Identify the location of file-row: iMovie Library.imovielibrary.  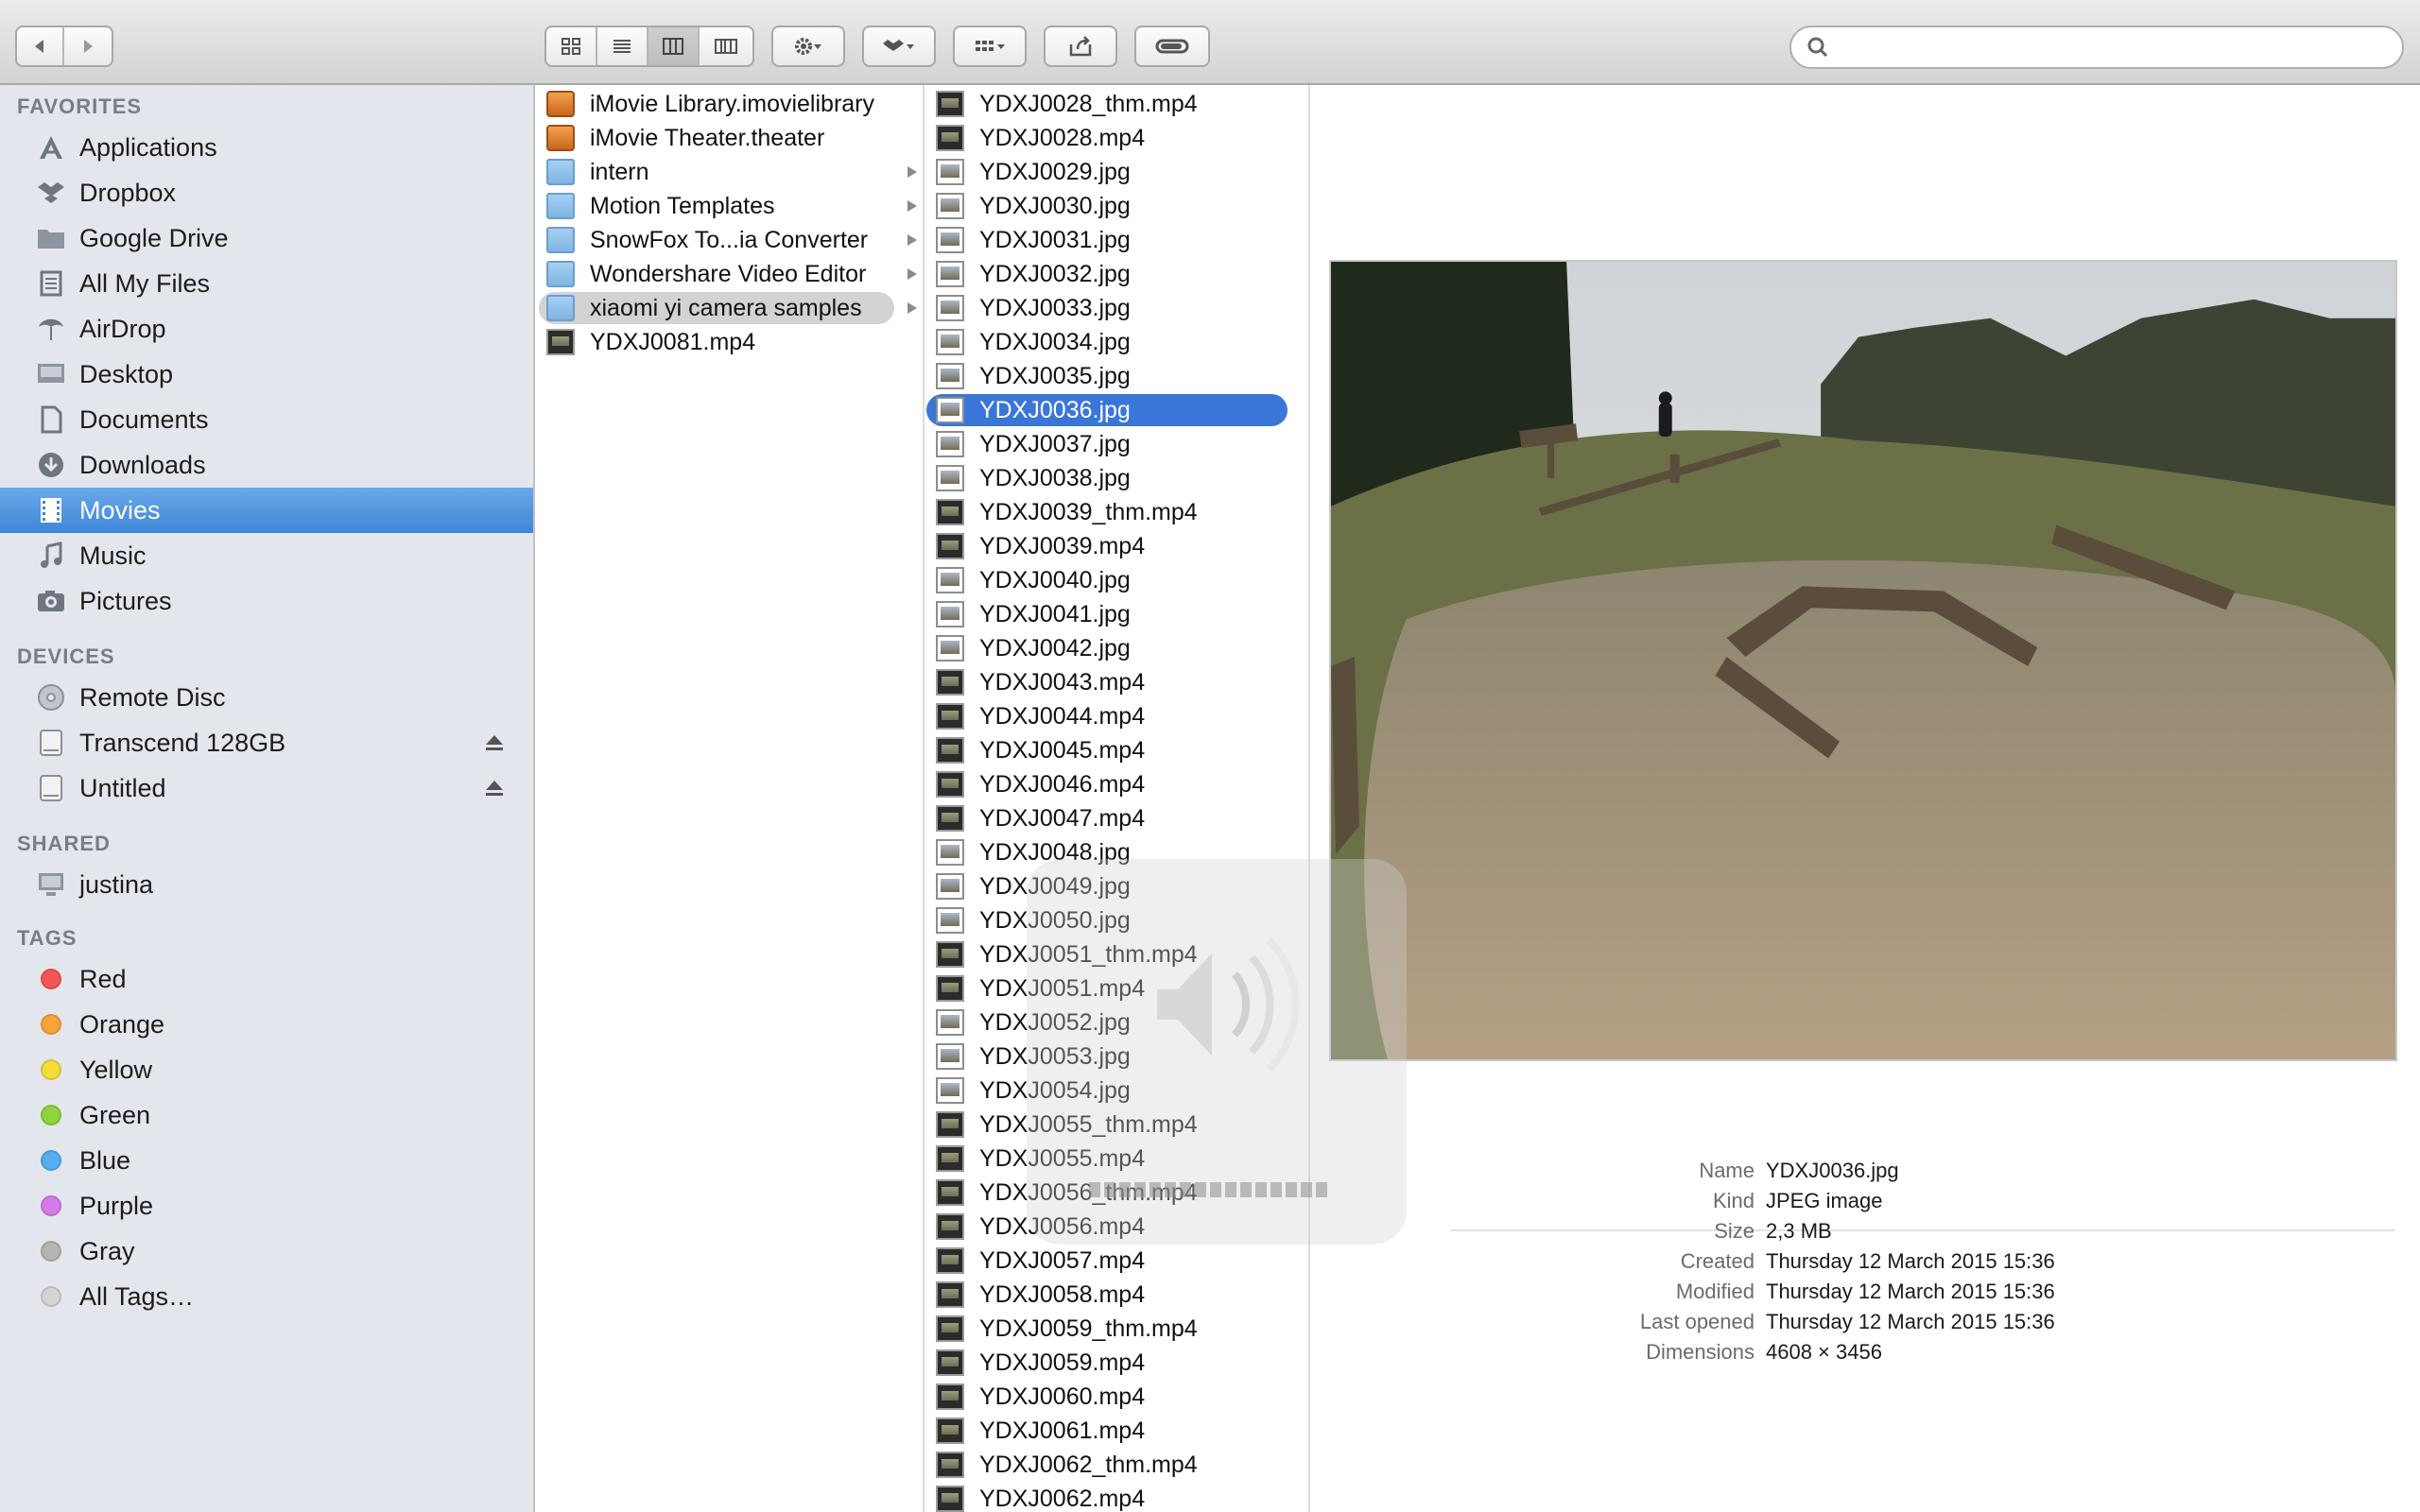
(729, 104).